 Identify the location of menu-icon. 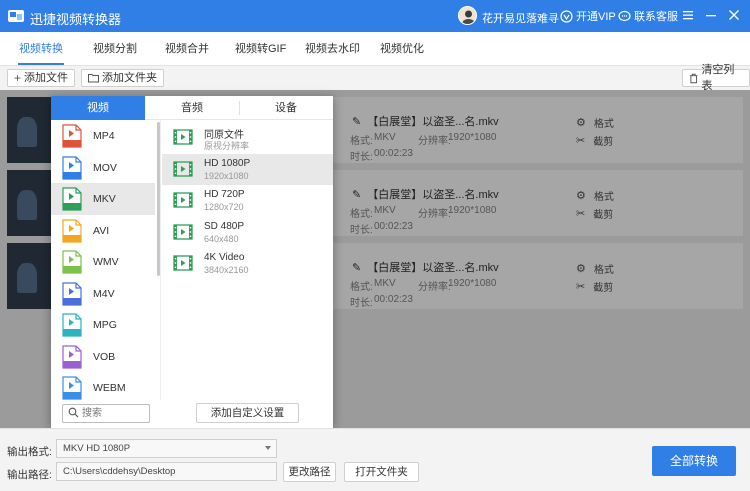
(688, 15).